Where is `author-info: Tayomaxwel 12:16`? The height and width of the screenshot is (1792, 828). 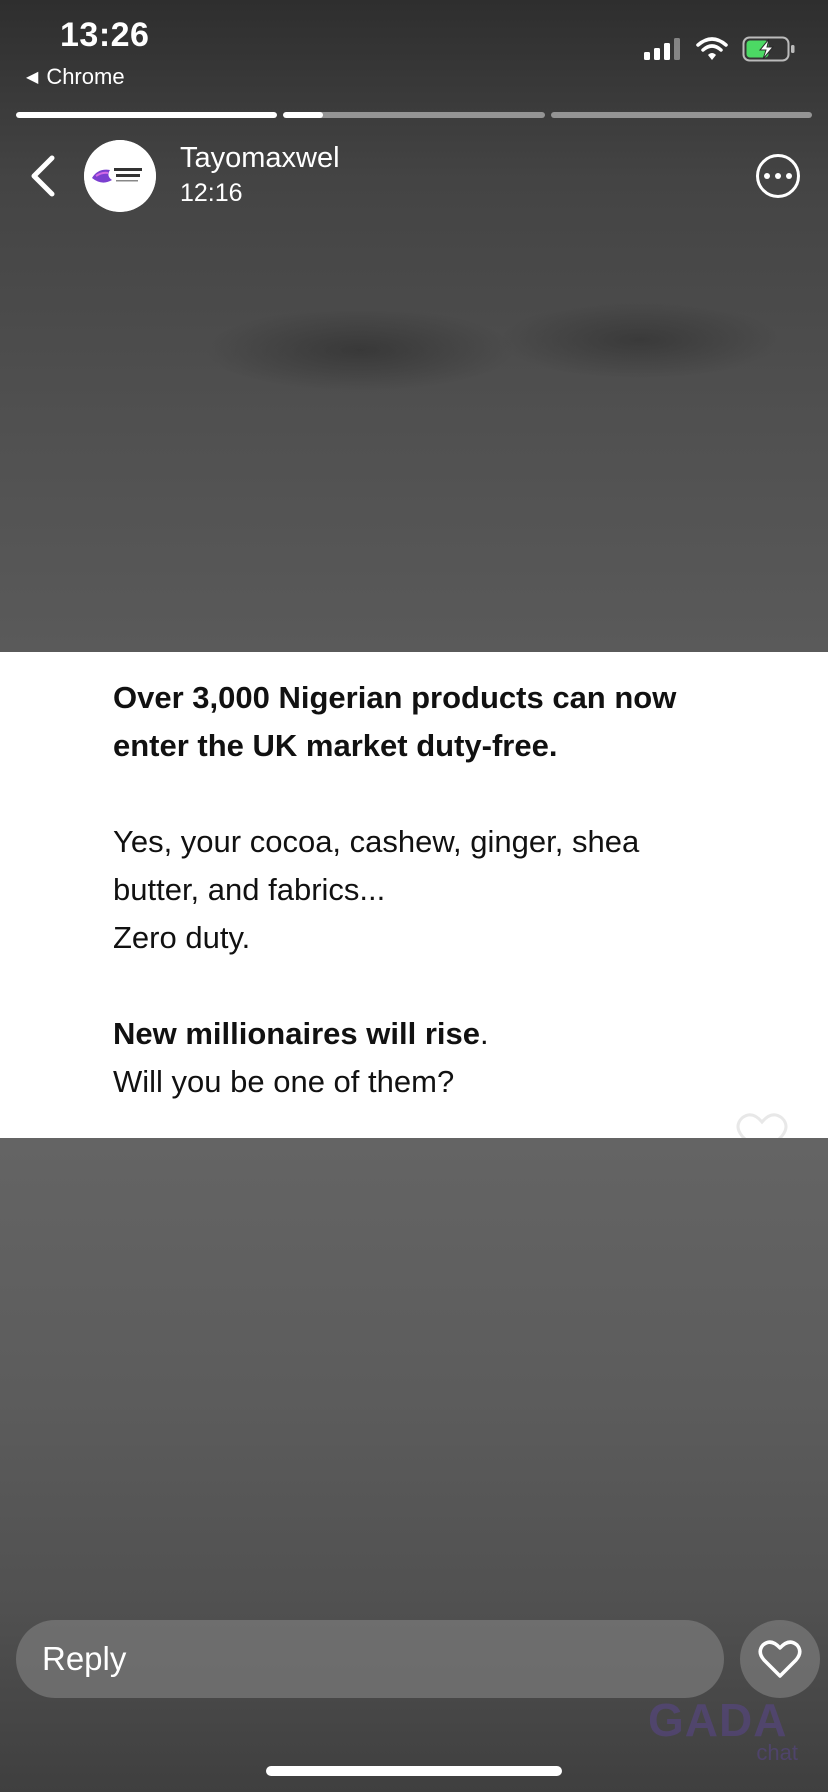 author-info: Tayomaxwel 12:16 is located at coordinates (260, 175).